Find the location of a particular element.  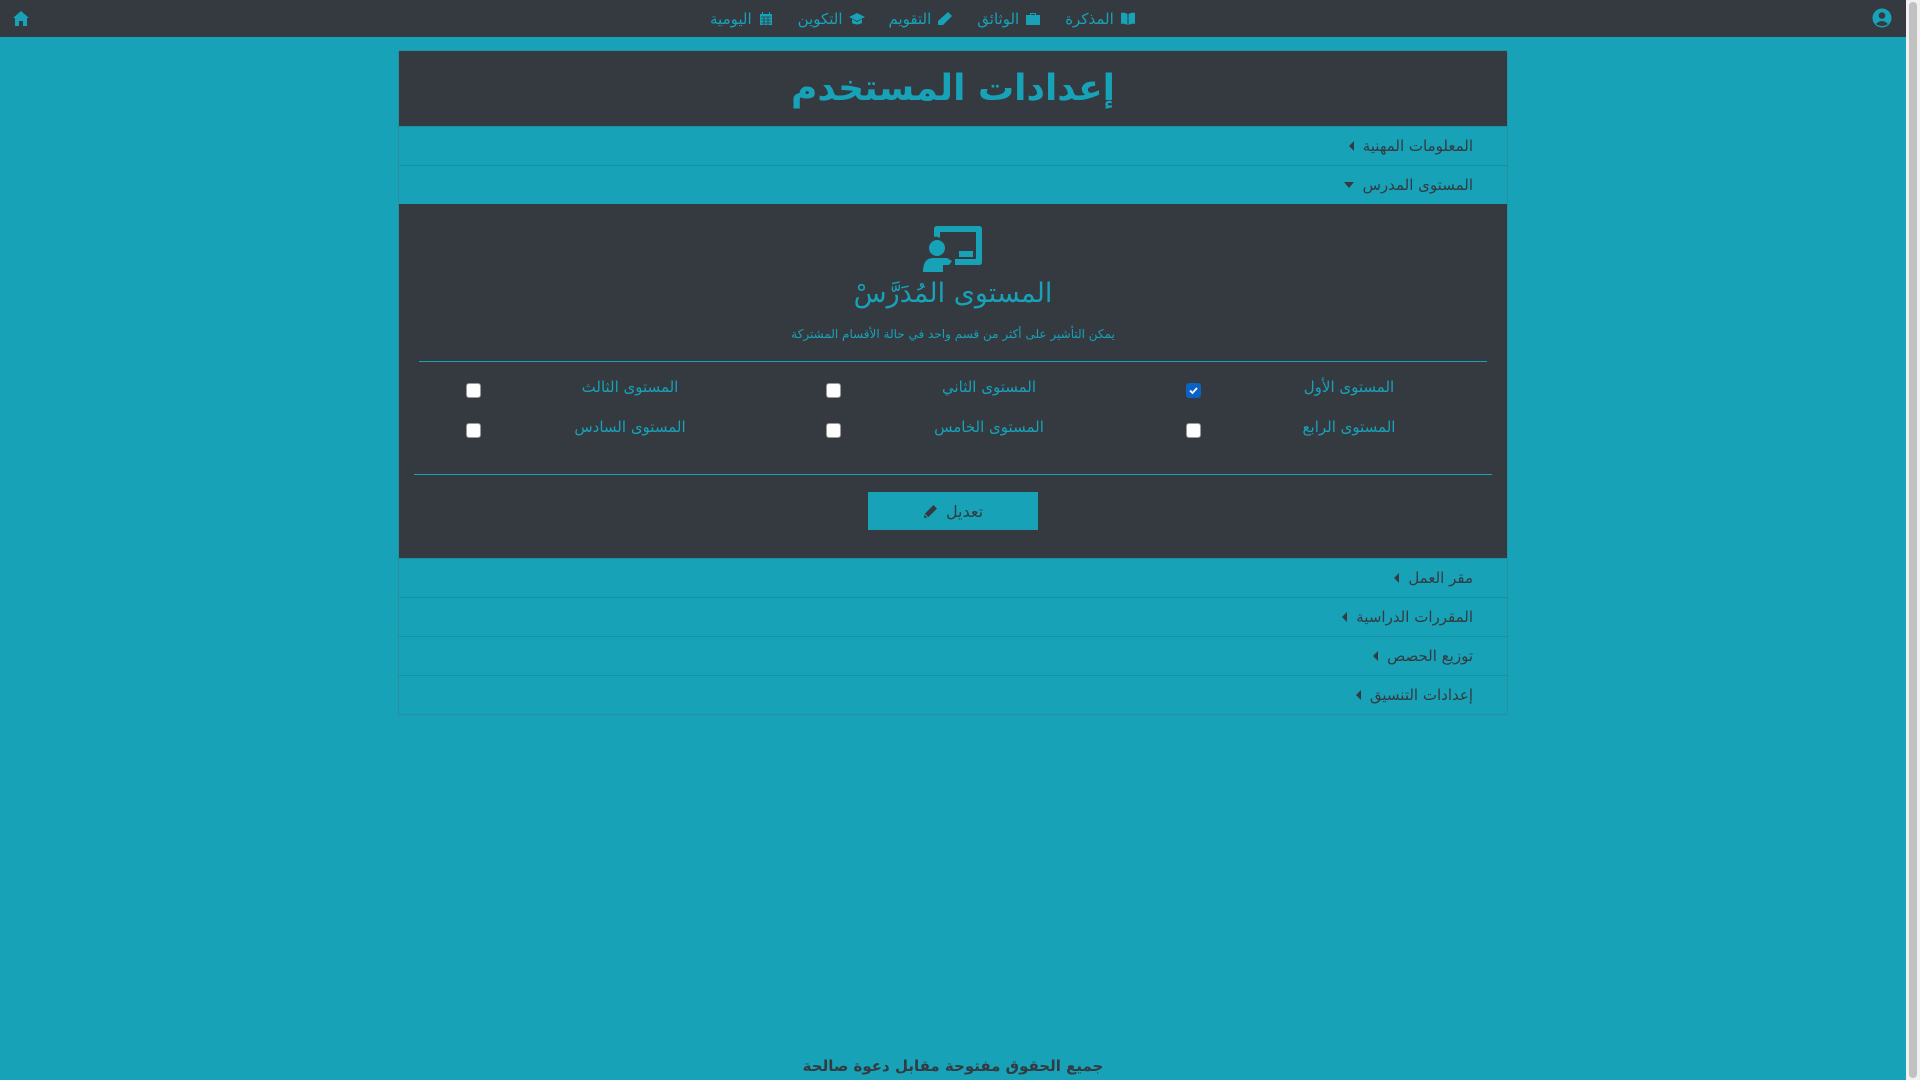

section-label: توزيع الحصص is located at coordinates (1430, 656).